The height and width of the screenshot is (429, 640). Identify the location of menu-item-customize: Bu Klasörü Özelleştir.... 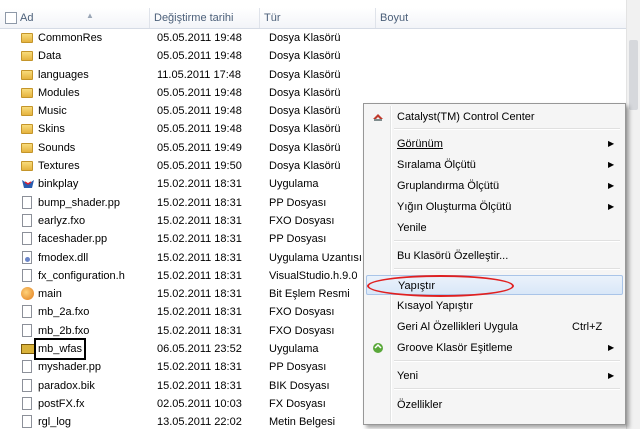
(494, 256).